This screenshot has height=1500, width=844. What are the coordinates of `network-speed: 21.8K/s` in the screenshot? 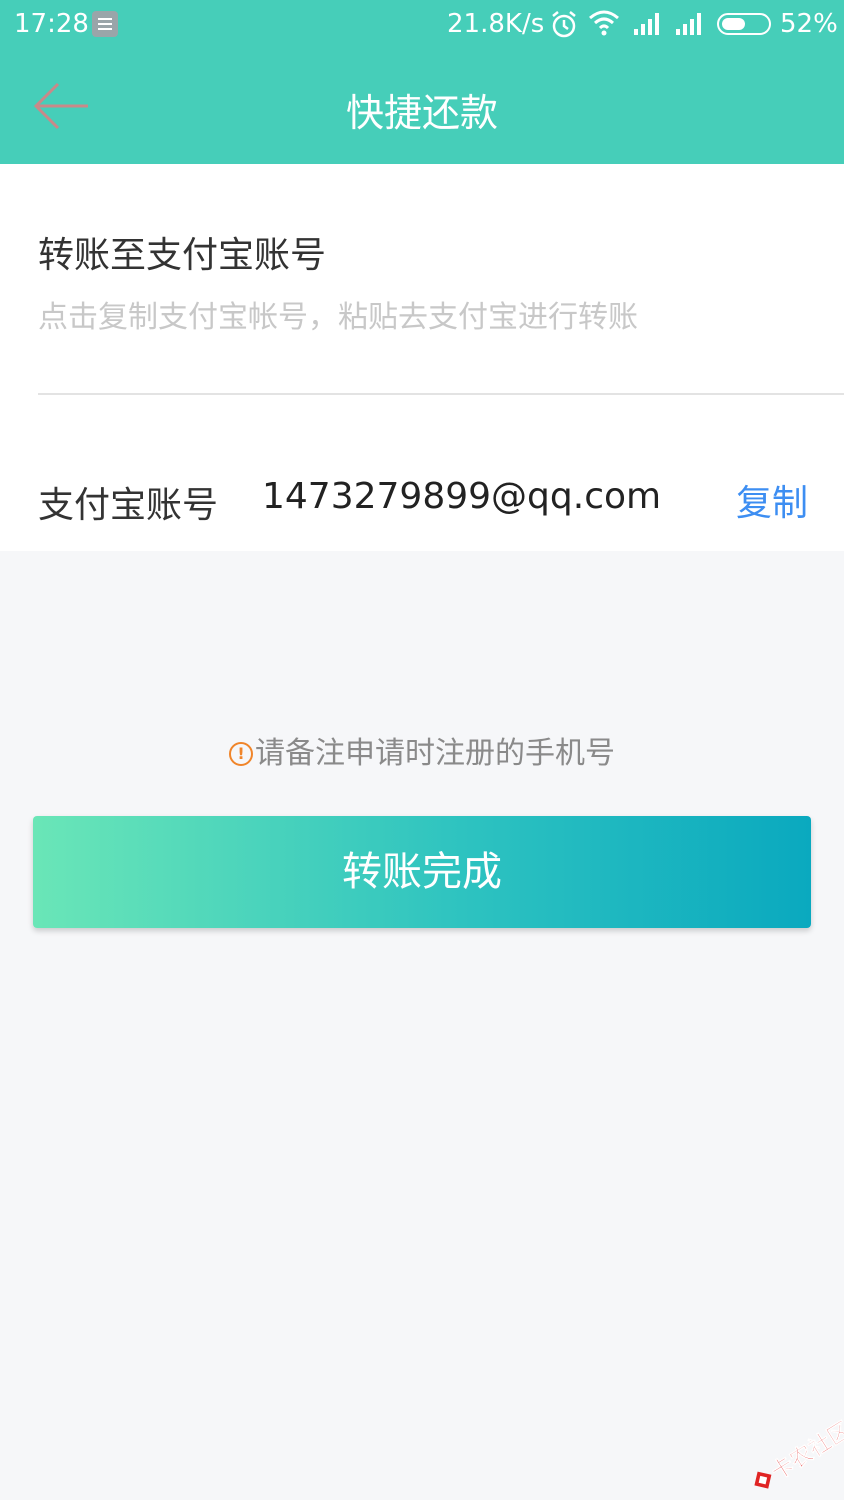 It's located at (496, 24).